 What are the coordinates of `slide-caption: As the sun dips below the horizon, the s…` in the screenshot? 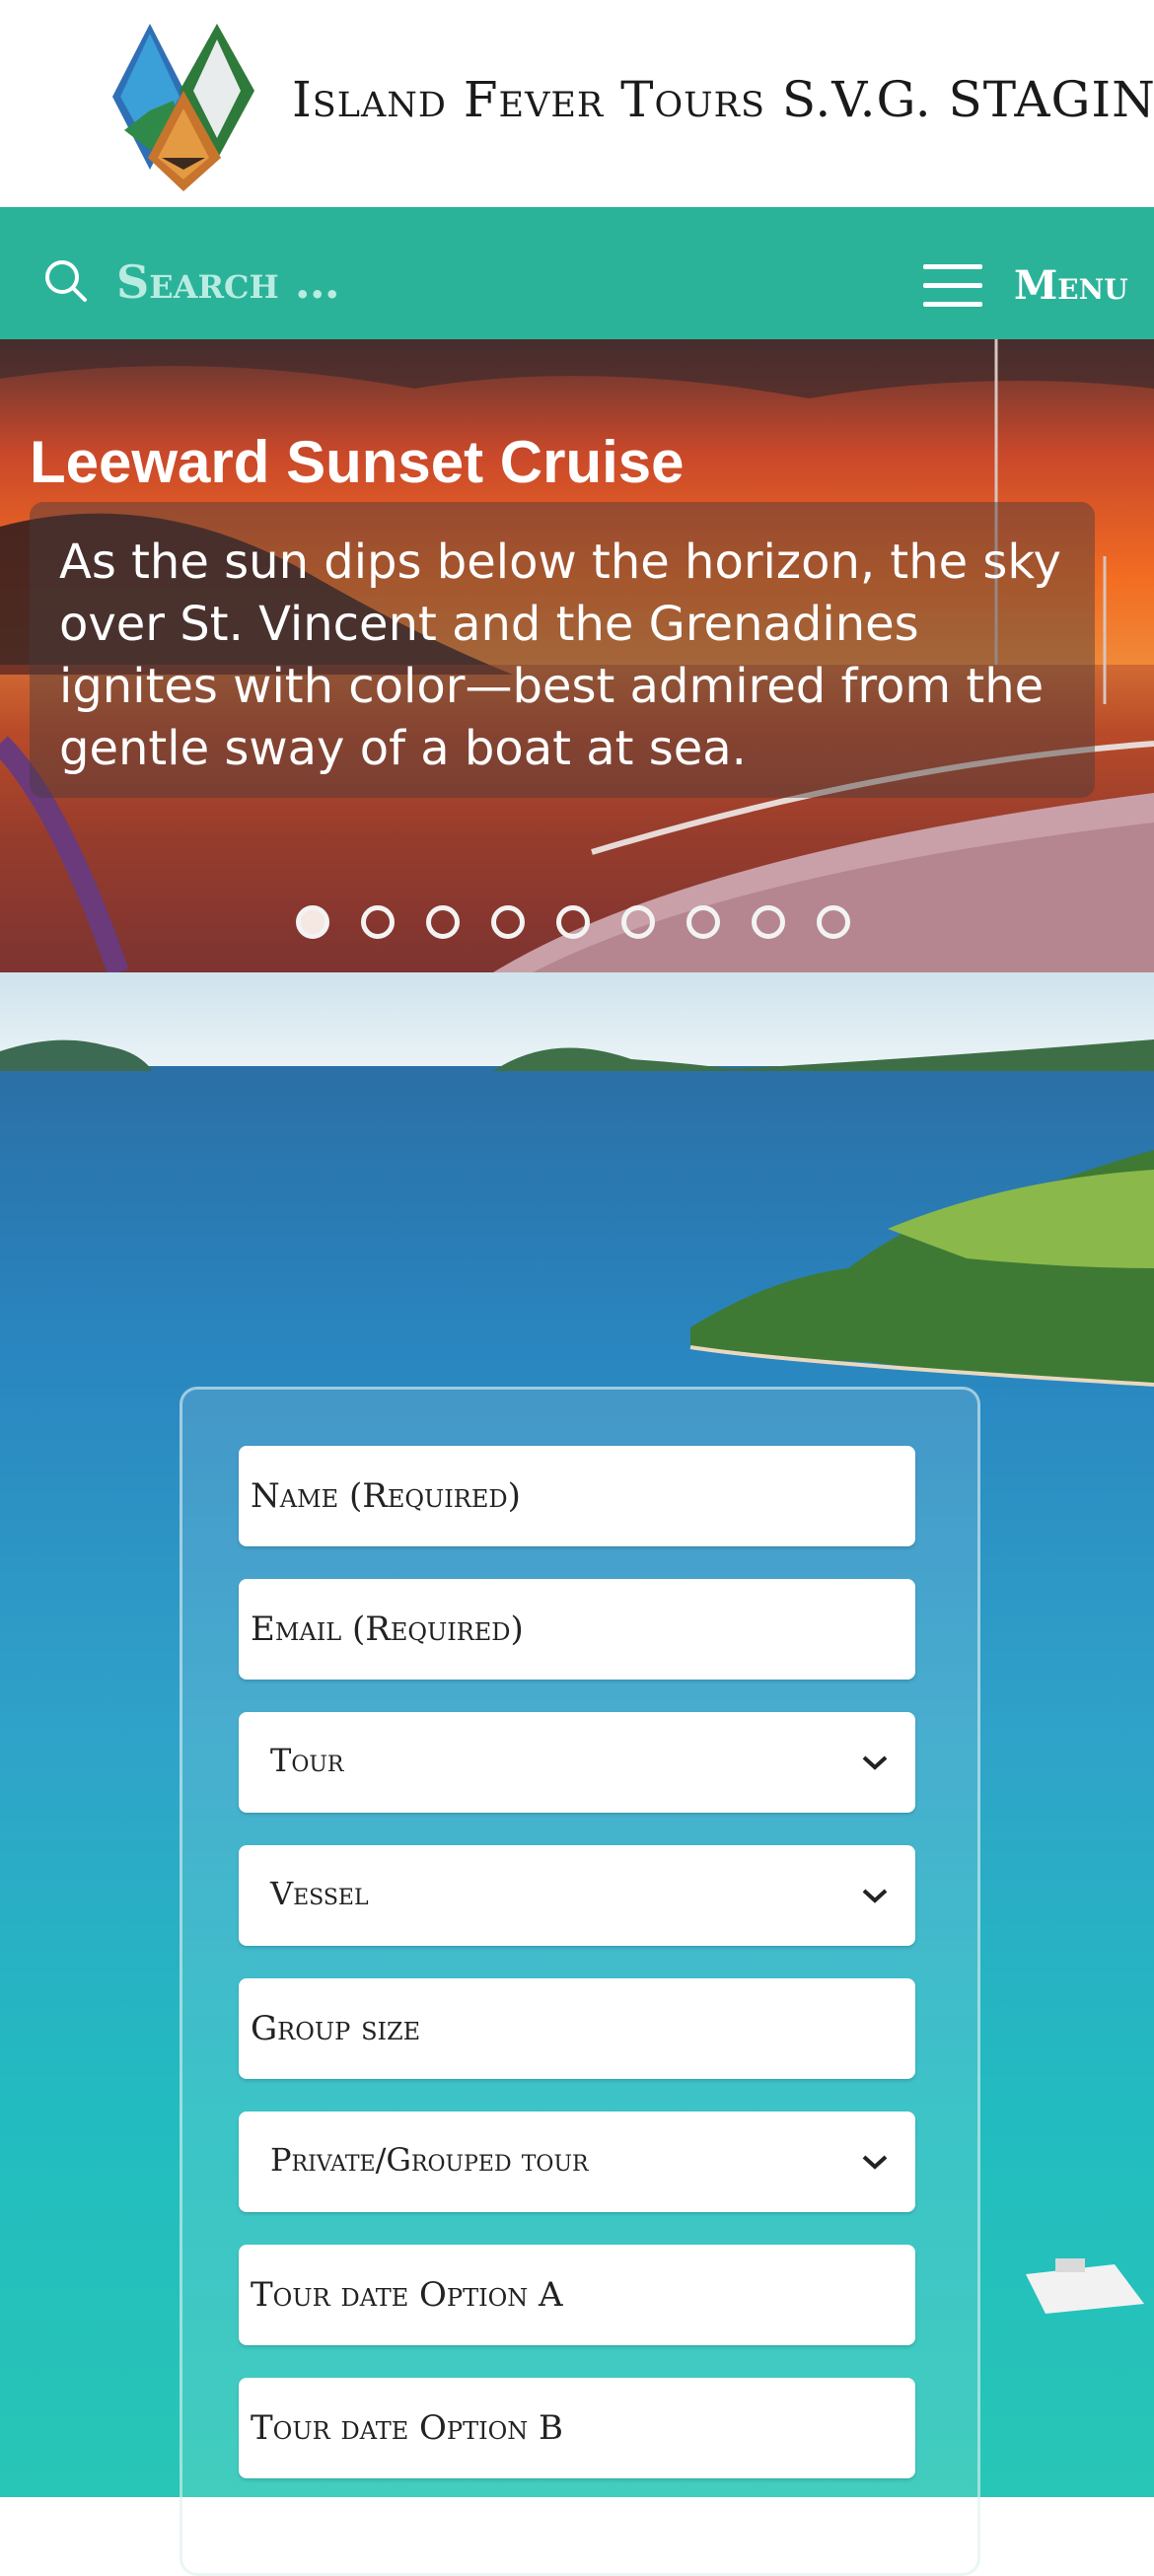 It's located at (560, 656).